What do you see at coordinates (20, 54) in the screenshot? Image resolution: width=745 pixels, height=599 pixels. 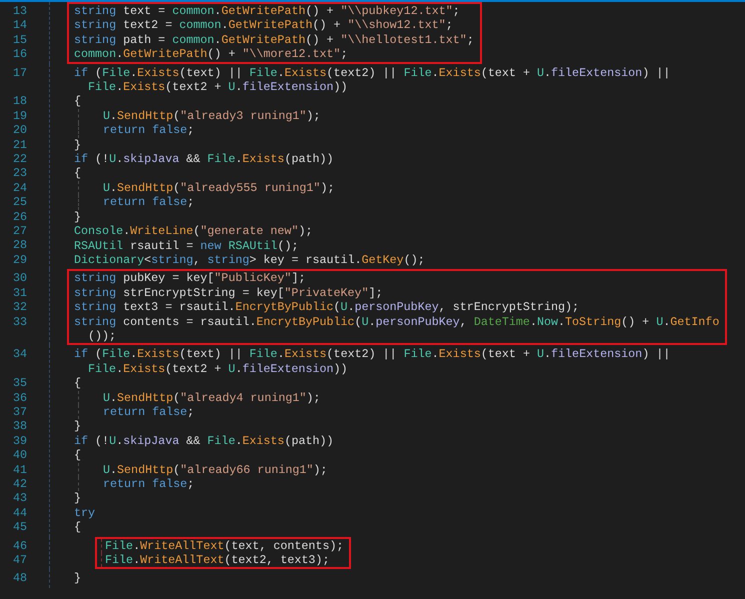 I see `line-number: 16` at bounding box center [20, 54].